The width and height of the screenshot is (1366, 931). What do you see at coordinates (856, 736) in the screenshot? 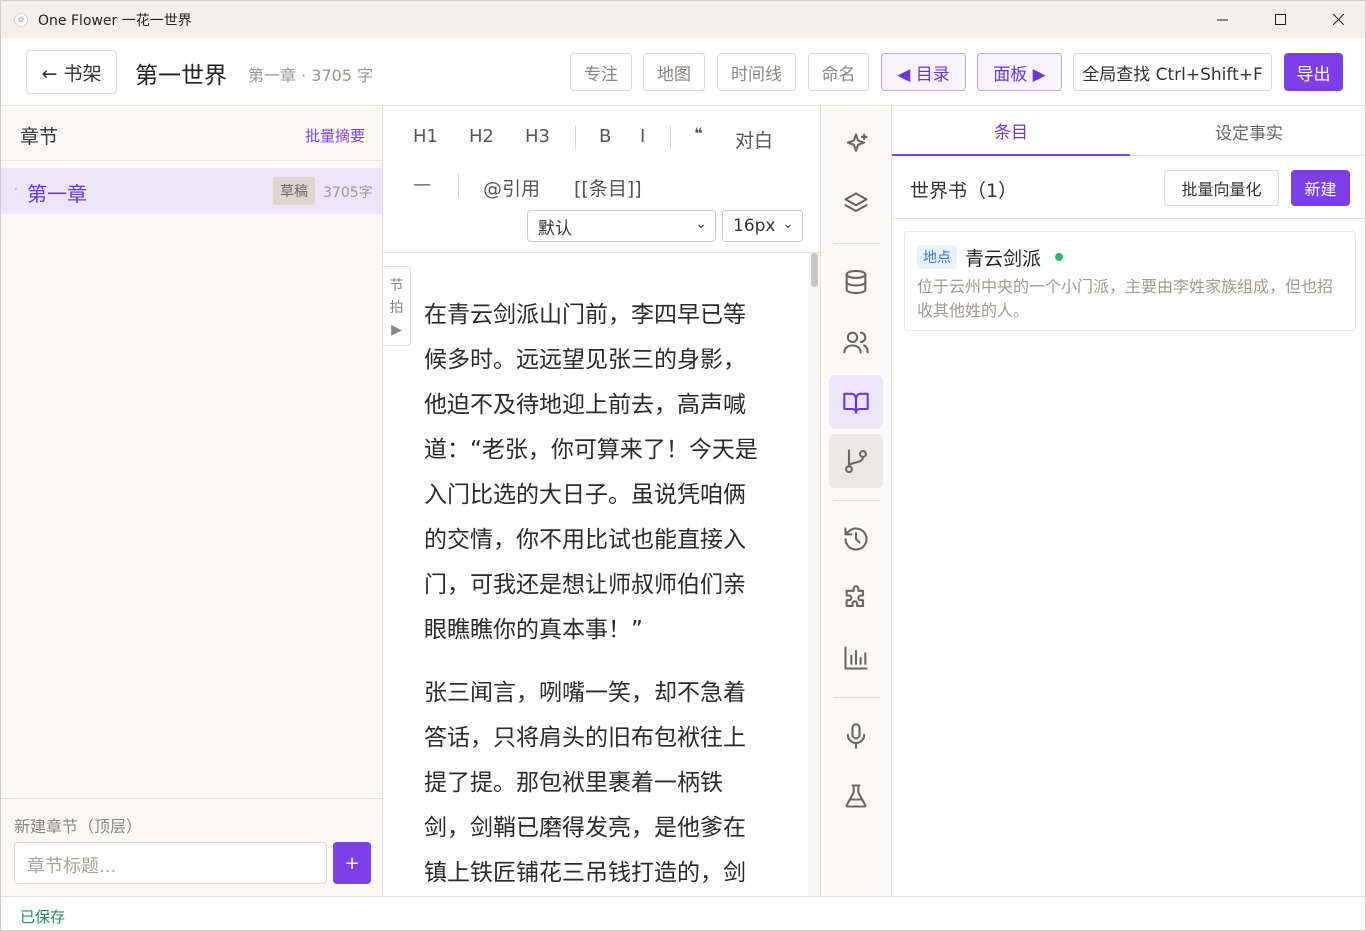
I see `microphone-icon` at bounding box center [856, 736].